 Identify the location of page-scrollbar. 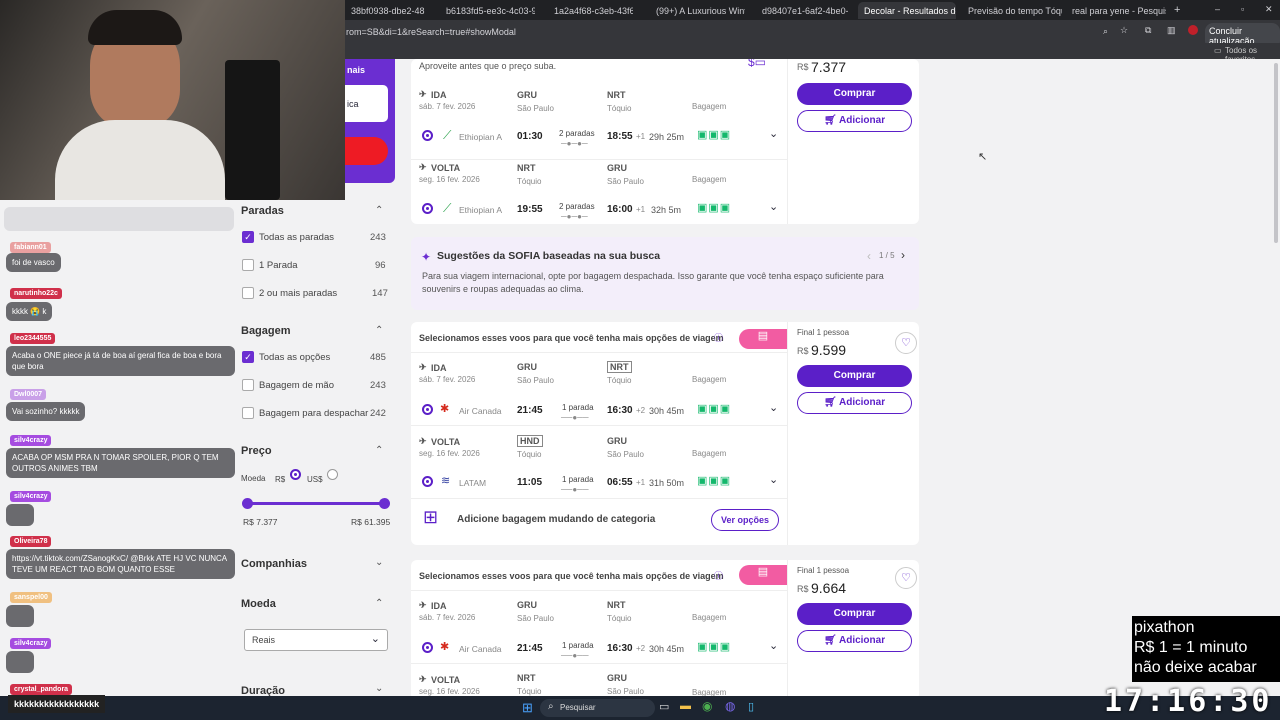
(1276, 377).